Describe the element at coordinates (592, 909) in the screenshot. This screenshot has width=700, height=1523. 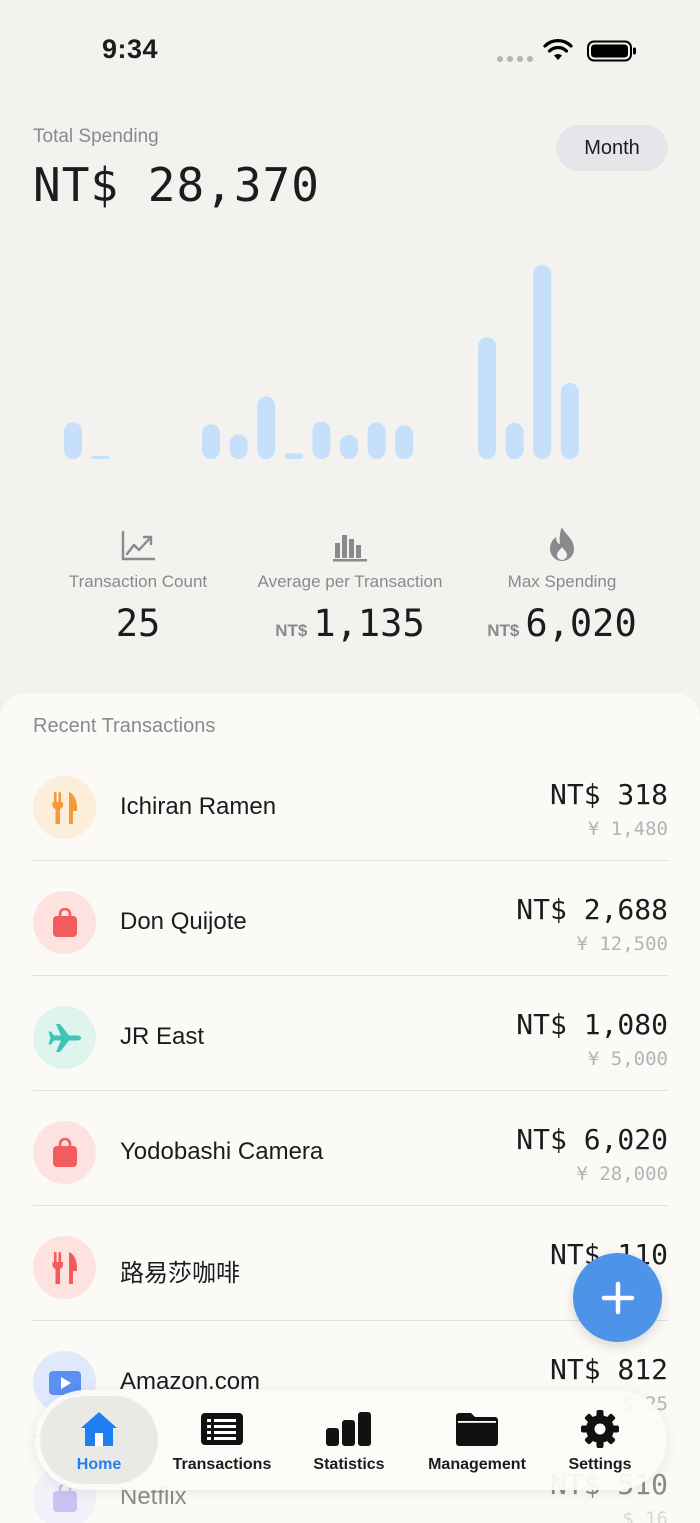
I see `transaction-amount: NT$ 2,688` at that location.